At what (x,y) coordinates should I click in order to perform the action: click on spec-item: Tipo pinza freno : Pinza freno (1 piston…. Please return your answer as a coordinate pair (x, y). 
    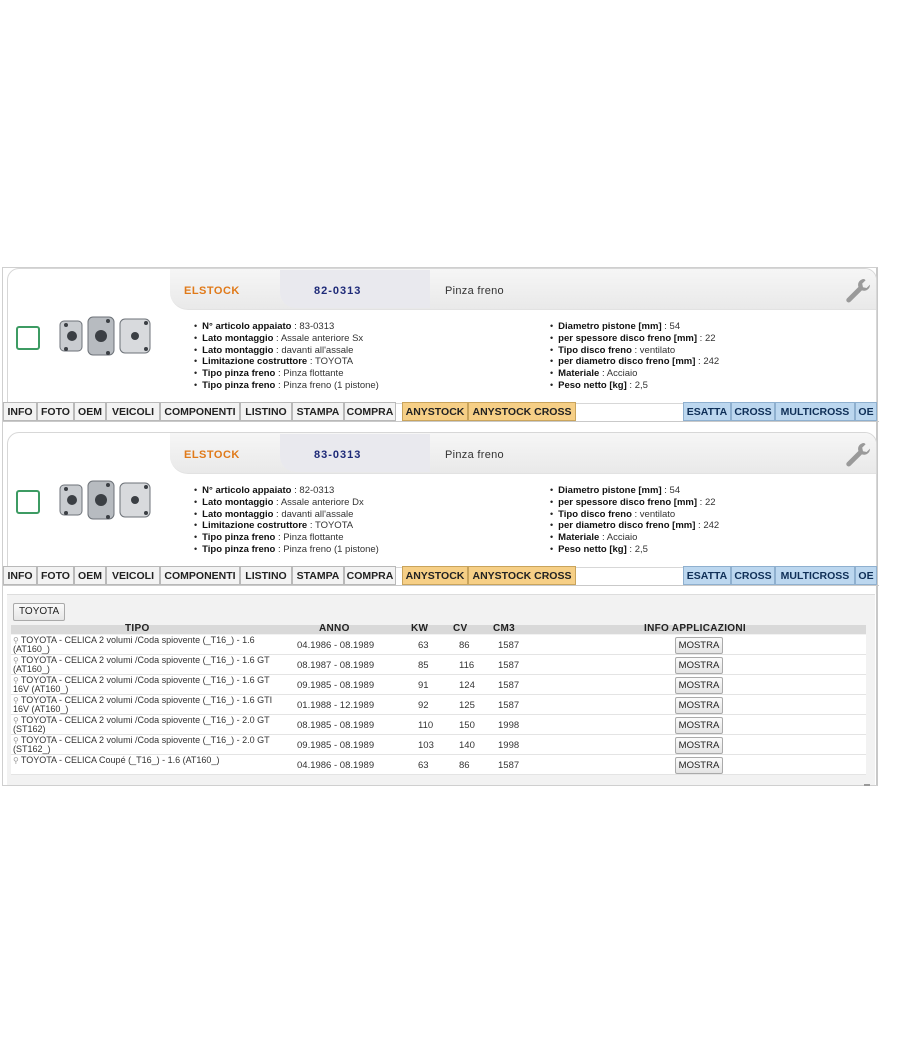
    Looking at the image, I should click on (286, 550).